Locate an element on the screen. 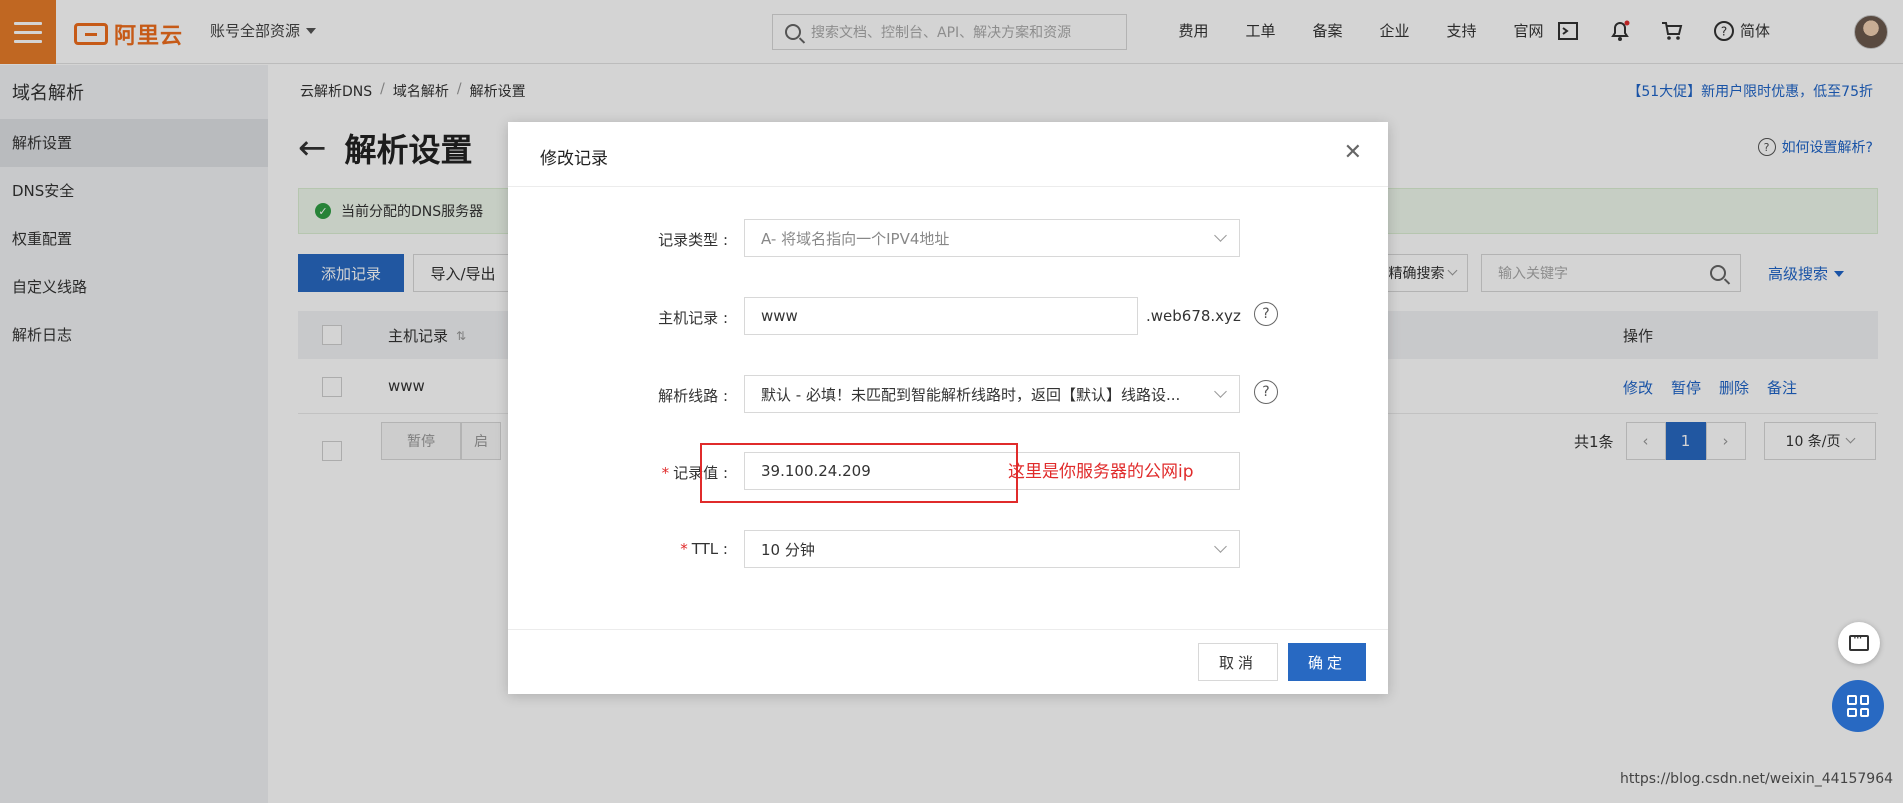 The image size is (1903, 803). ttl-value: 10 分钟 is located at coordinates (788, 549).